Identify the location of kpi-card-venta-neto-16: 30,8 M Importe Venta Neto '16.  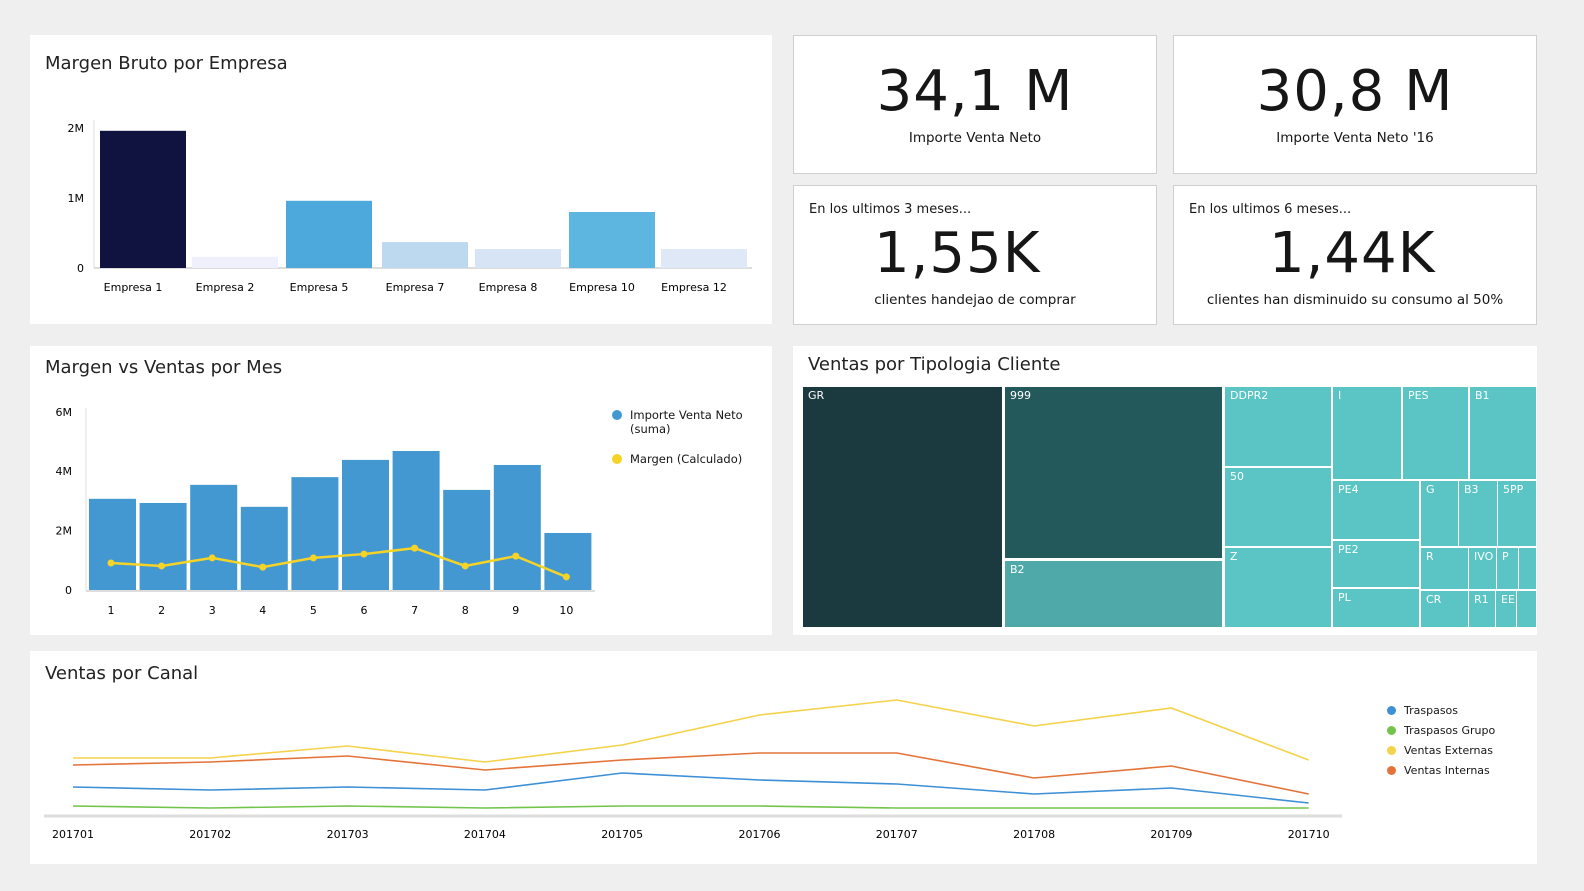
(1355, 104).